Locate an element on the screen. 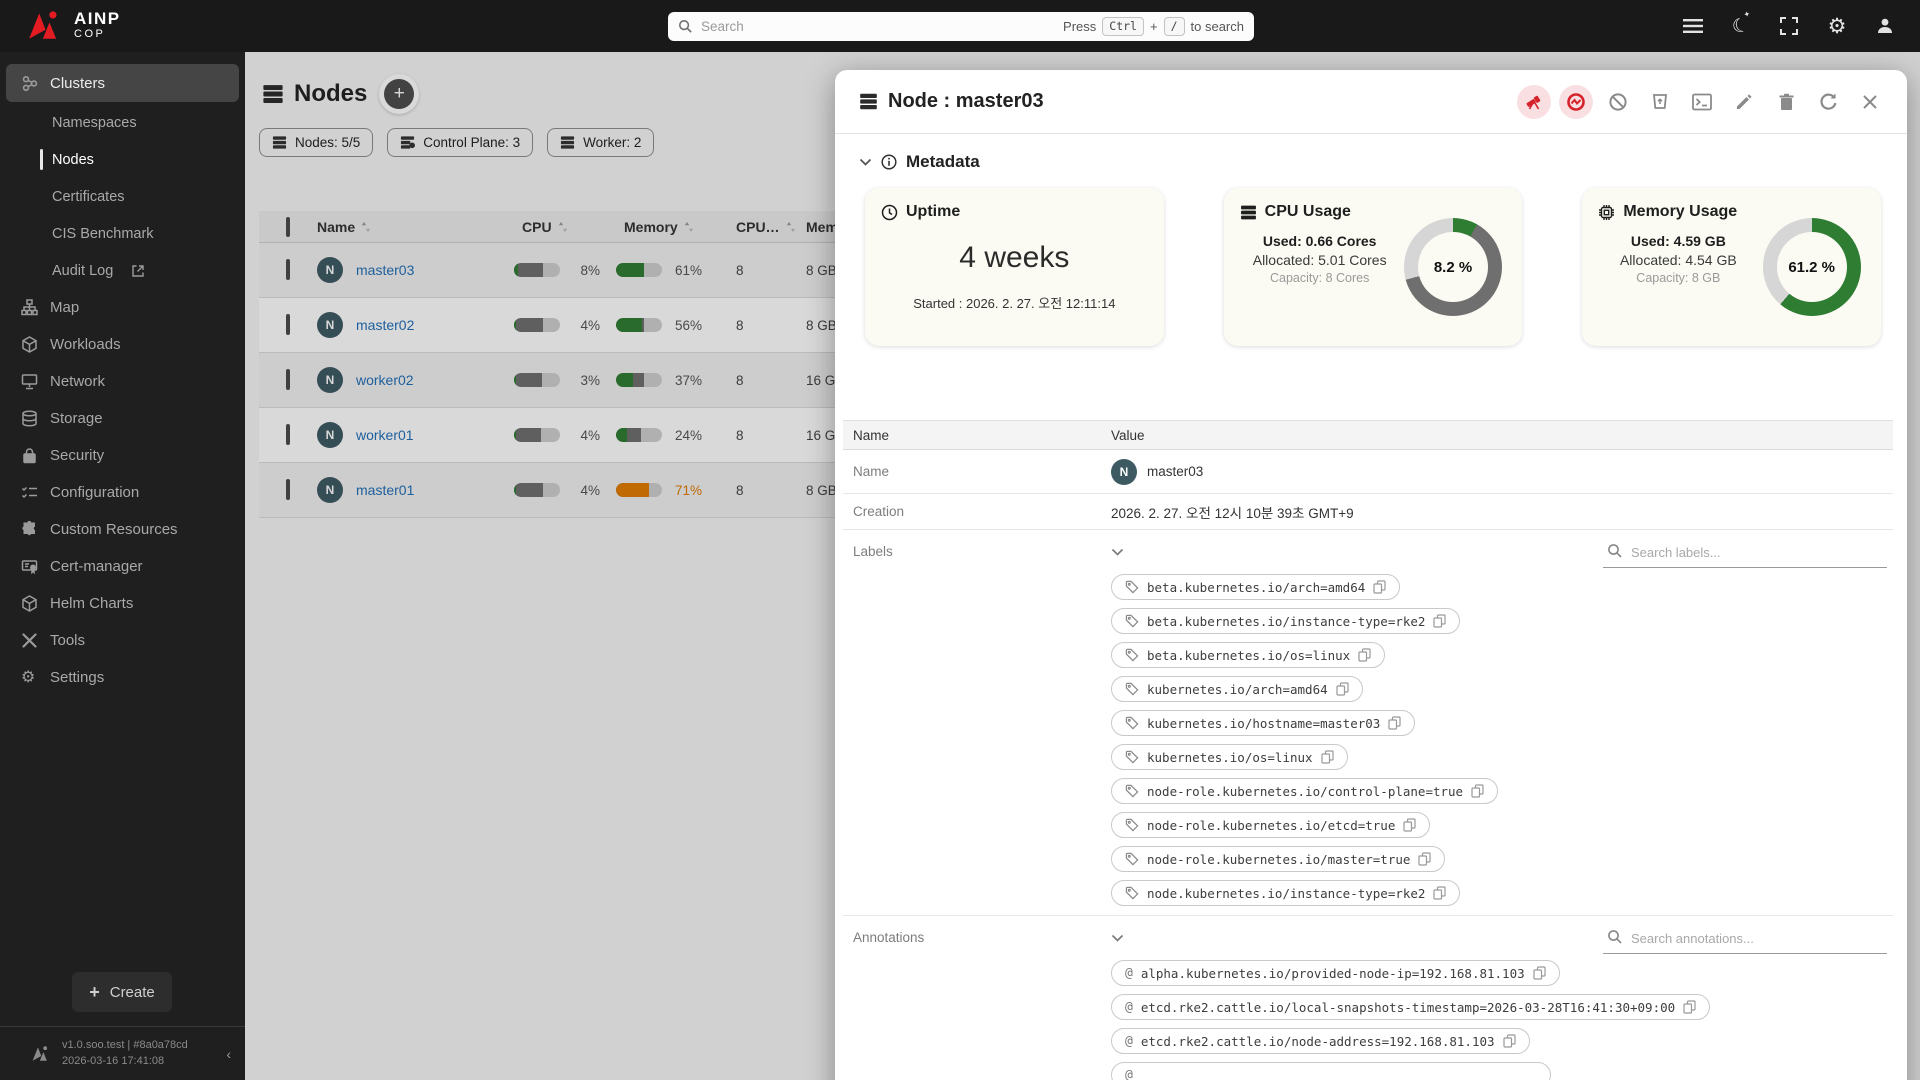  refresh-icon is located at coordinates (1828, 102).